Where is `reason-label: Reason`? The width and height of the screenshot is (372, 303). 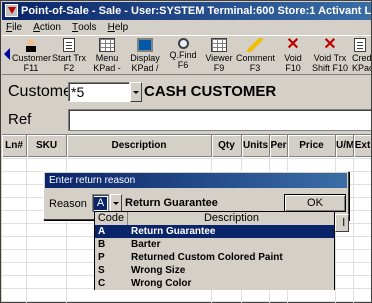 reason-label: Reason is located at coordinates (68, 204).